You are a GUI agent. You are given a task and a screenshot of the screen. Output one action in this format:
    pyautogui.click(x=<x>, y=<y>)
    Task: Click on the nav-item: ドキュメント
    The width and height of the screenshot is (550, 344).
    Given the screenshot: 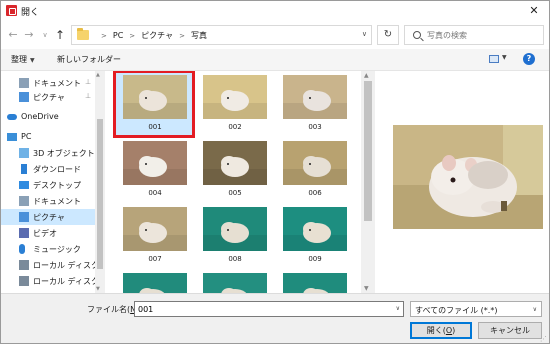 What is the action you would take?
    pyautogui.click(x=48, y=201)
    